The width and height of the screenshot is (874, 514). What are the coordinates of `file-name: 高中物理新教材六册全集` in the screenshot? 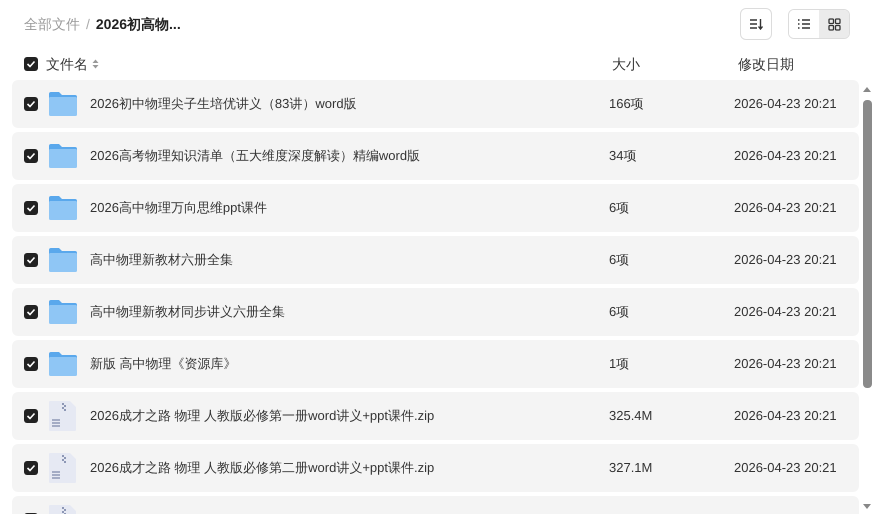 It's located at (161, 260).